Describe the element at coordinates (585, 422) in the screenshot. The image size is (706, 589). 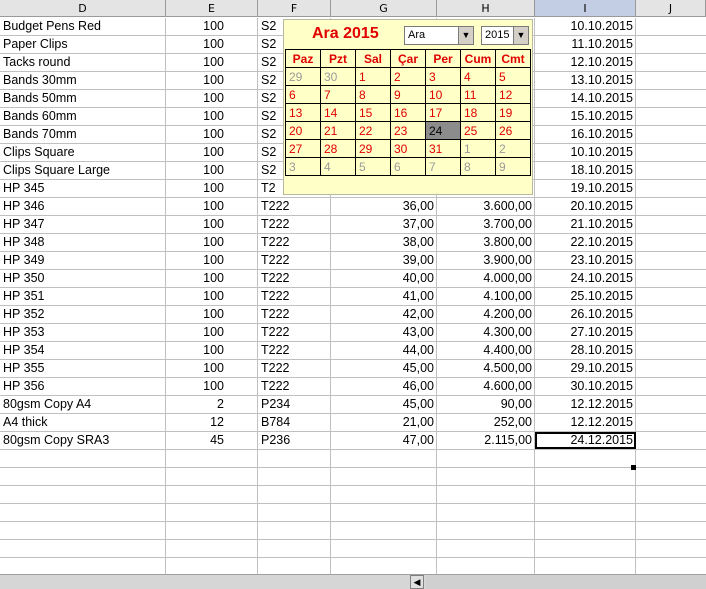
I see `cell-i: 12.12.2015` at that location.